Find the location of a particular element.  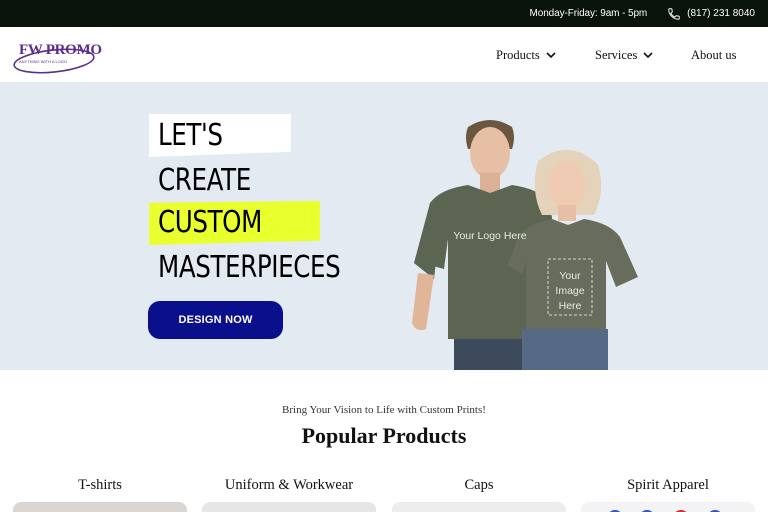

category-caps-label: Caps is located at coordinates (479, 485).